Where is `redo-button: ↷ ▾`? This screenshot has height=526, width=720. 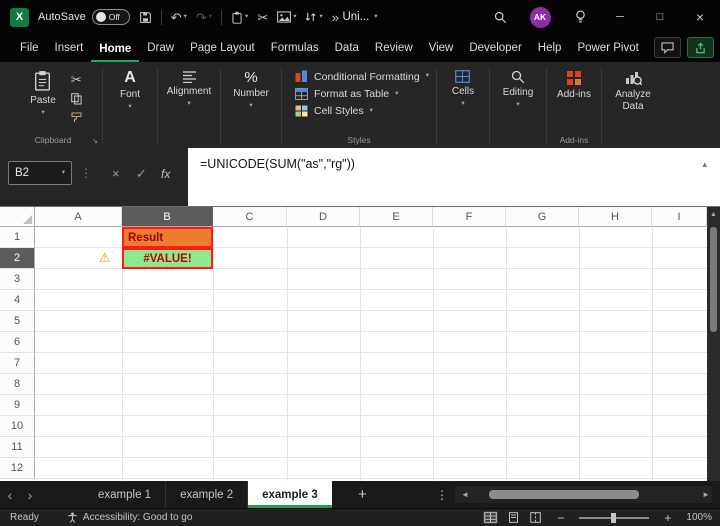 redo-button: ↷ ▾ is located at coordinates (204, 17).